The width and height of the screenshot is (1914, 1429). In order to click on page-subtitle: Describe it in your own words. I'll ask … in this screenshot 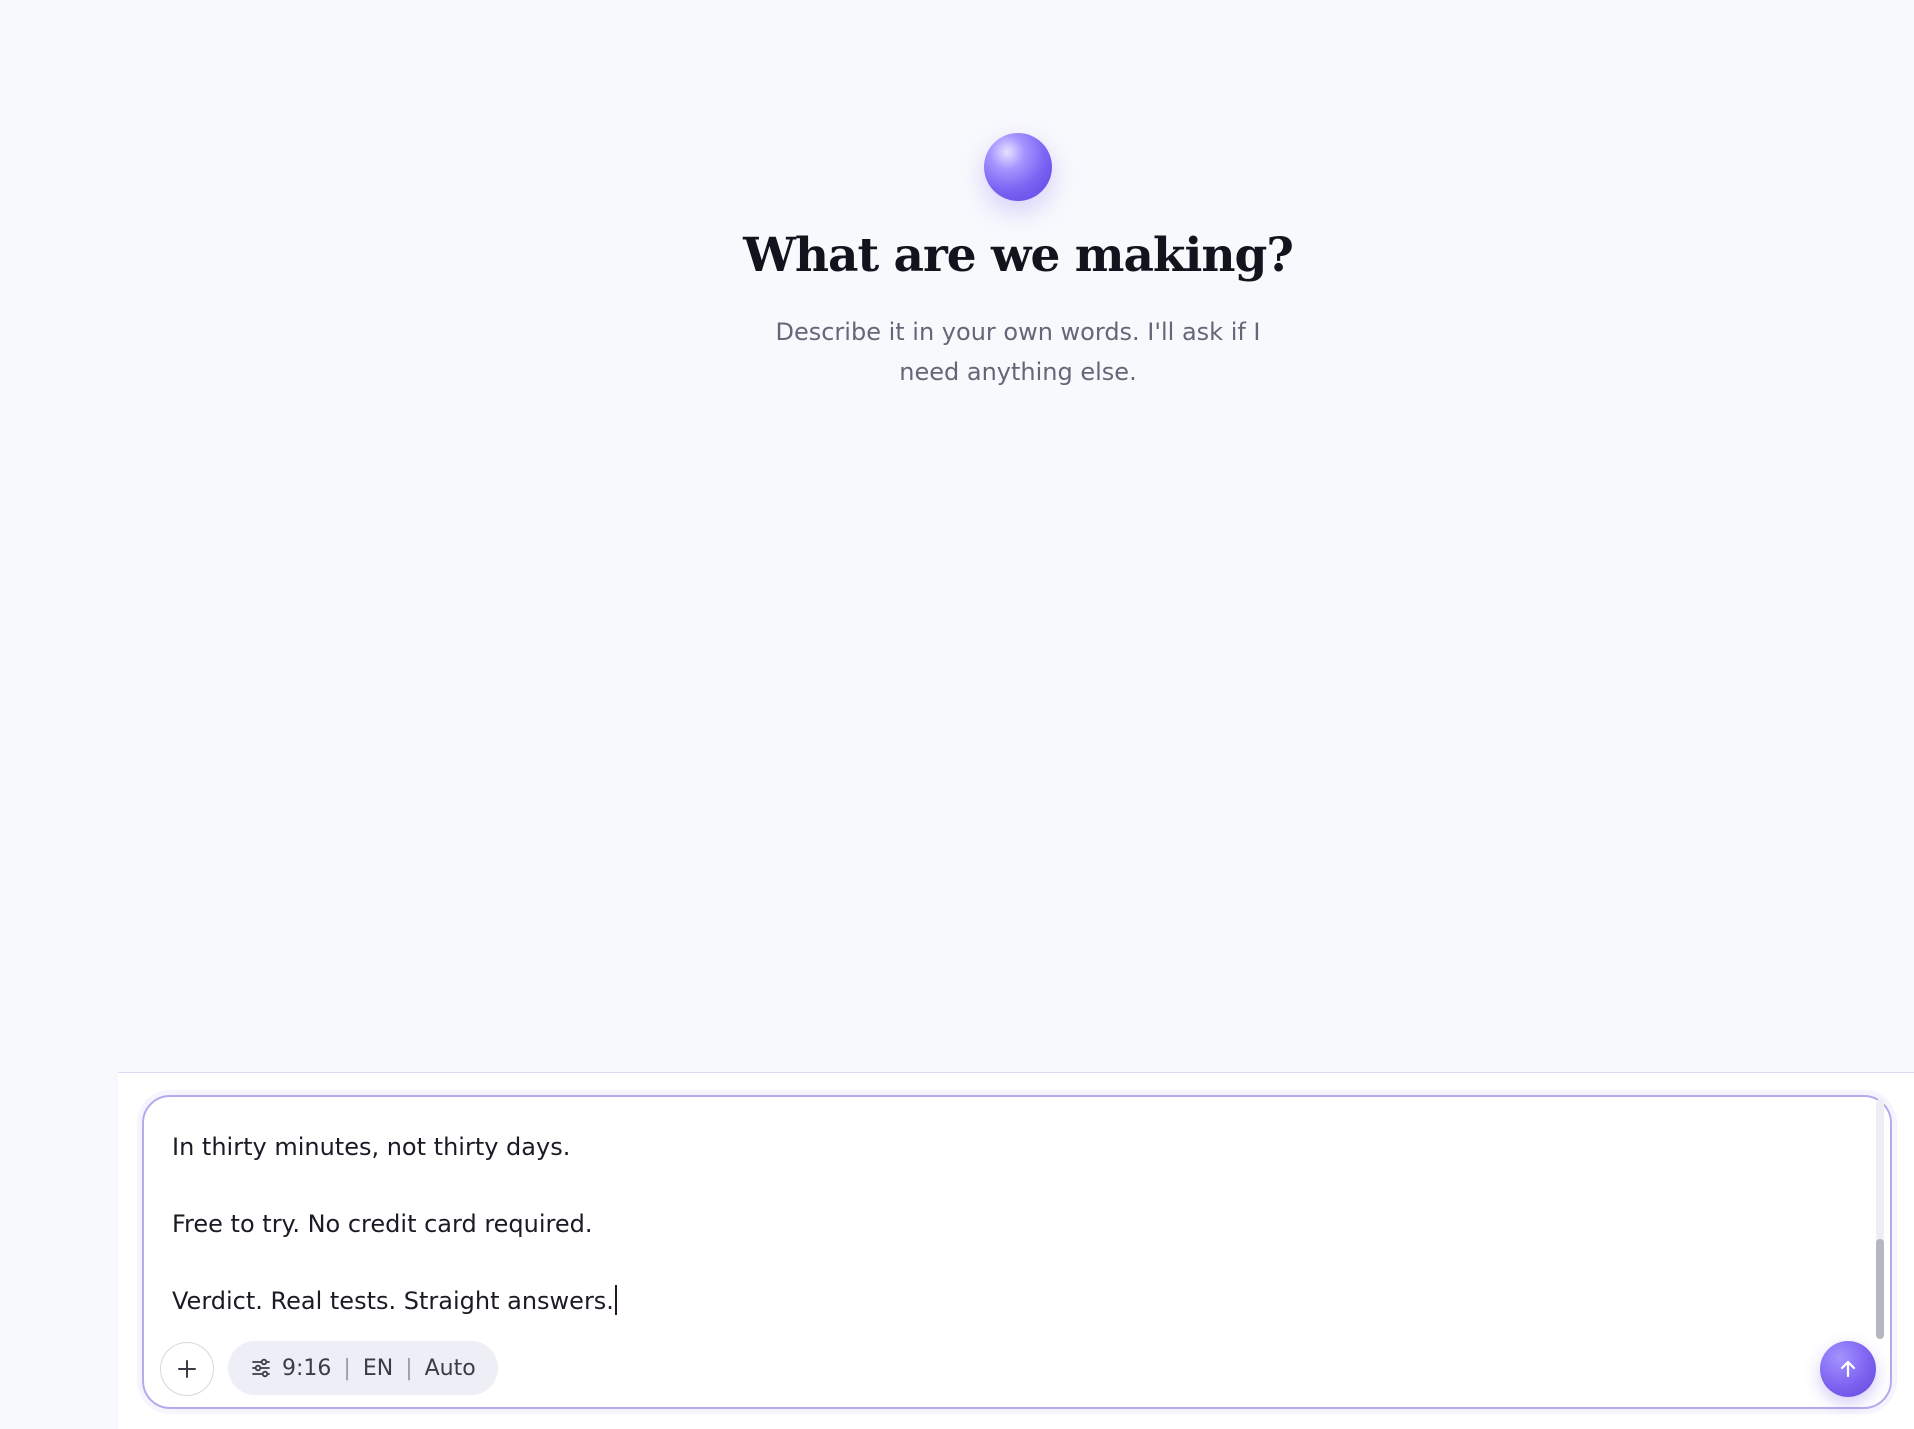, I will do `click(1018, 352)`.